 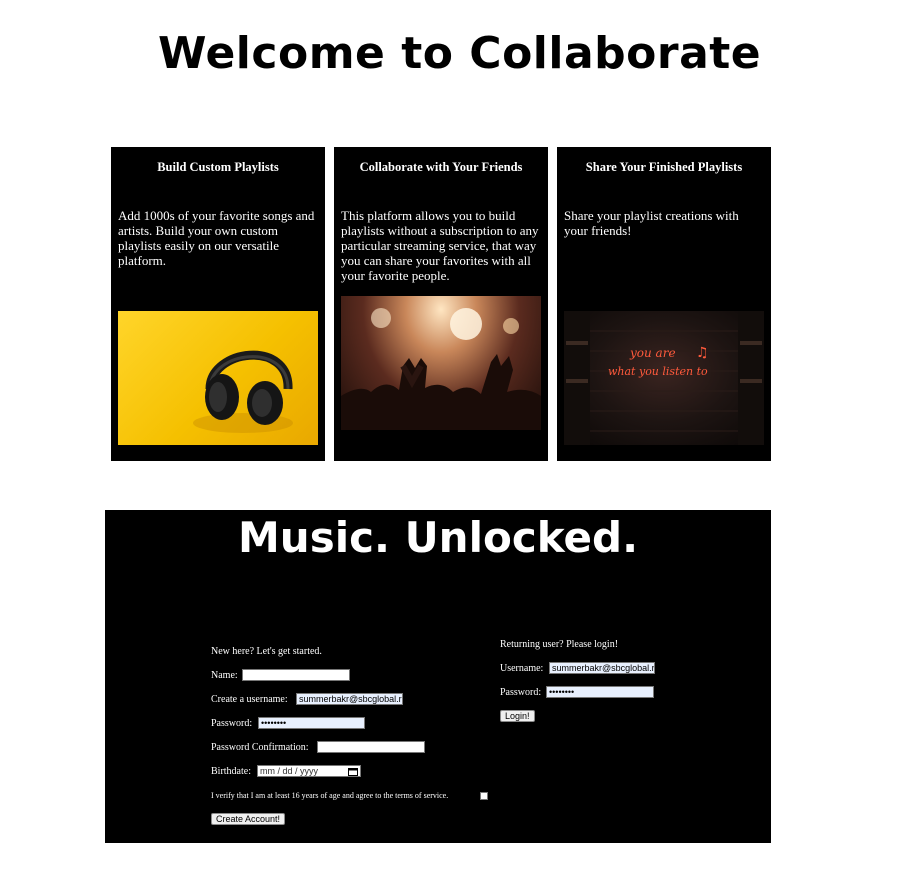 I want to click on name-label: Name:, so click(x=224, y=675).